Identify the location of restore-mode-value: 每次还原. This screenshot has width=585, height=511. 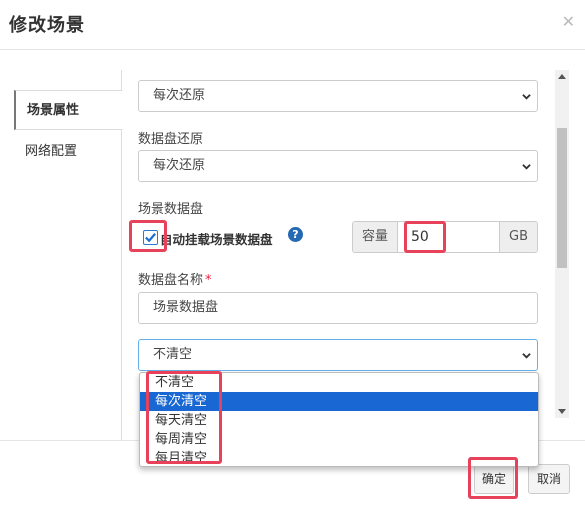
(179, 95).